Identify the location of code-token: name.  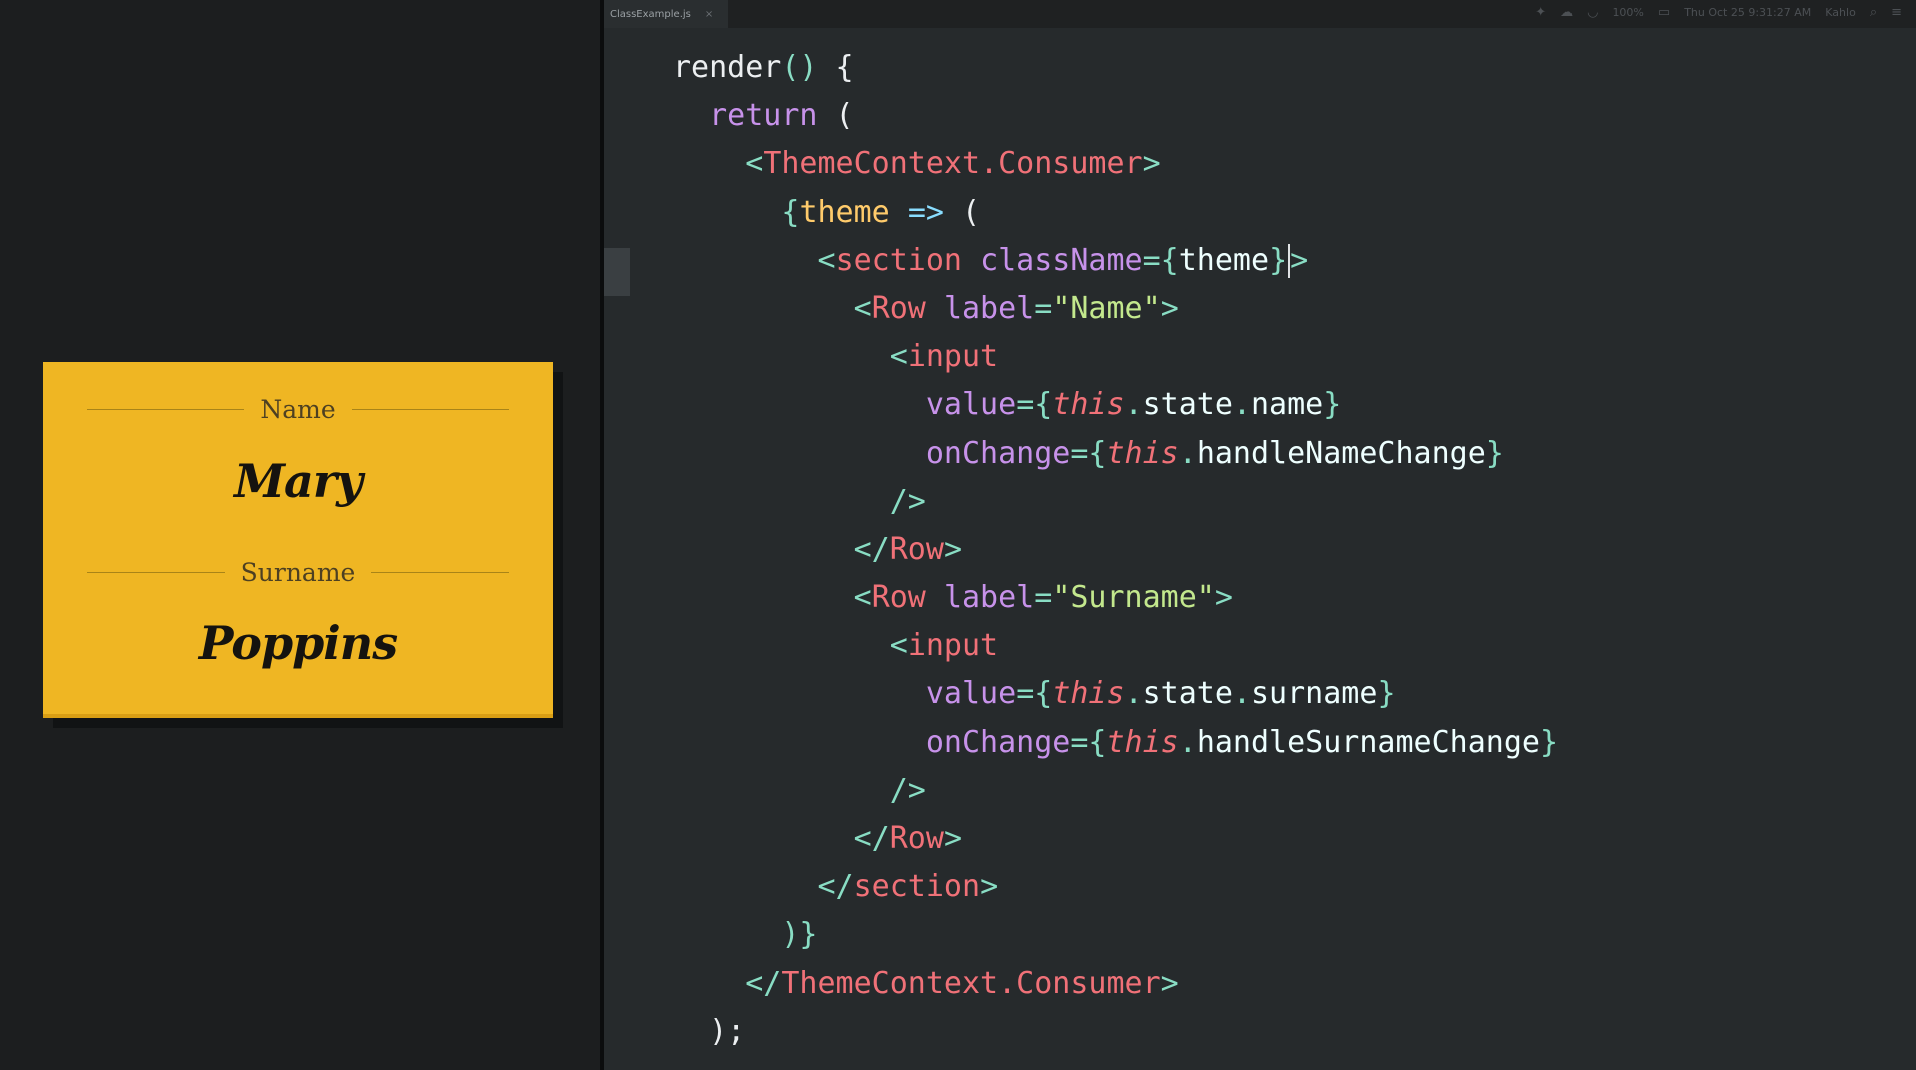
(1287, 405).